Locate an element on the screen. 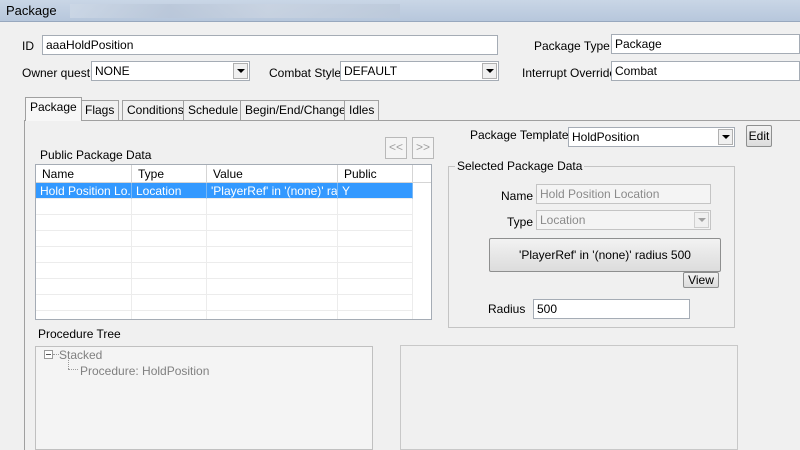 The height and width of the screenshot is (450, 800). selected-type-value: Location is located at coordinates (563, 220).